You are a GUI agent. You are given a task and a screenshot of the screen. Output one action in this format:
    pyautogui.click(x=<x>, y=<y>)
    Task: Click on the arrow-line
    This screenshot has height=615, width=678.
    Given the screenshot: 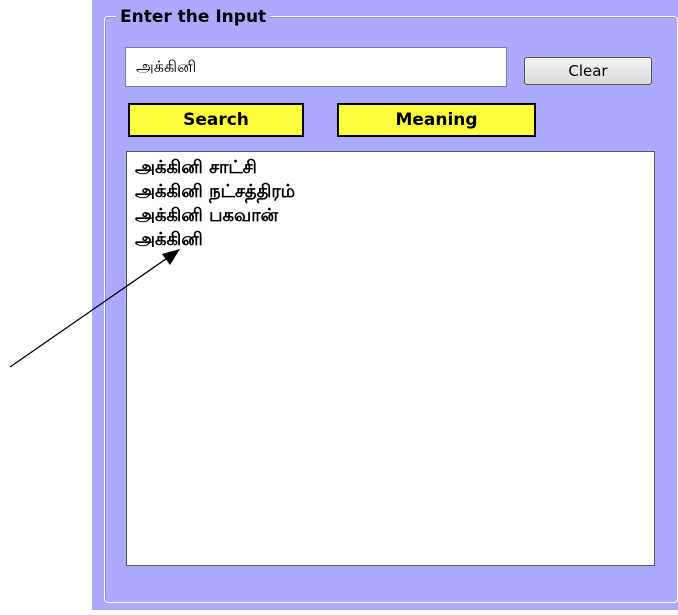 What is the action you would take?
    pyautogui.click(x=93, y=309)
    